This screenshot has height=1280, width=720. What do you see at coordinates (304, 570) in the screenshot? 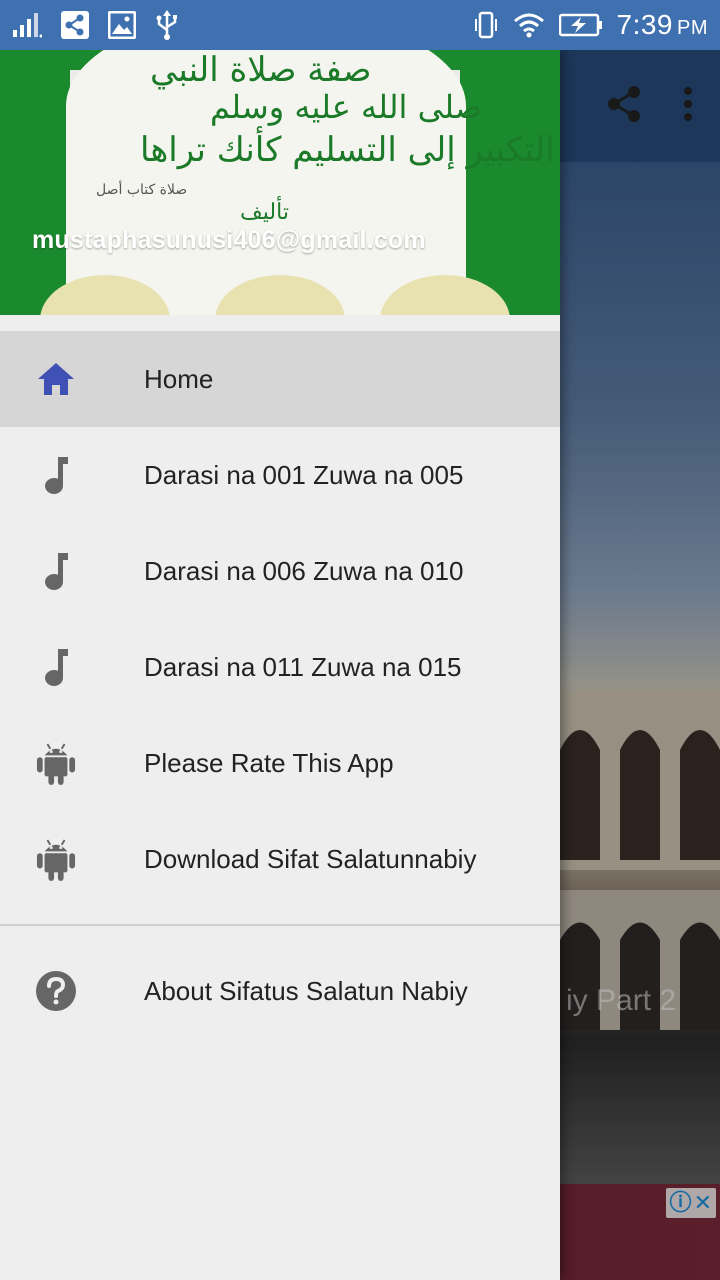
I see `menu-item-label: Darasi na 006 Zuwa na 010` at bounding box center [304, 570].